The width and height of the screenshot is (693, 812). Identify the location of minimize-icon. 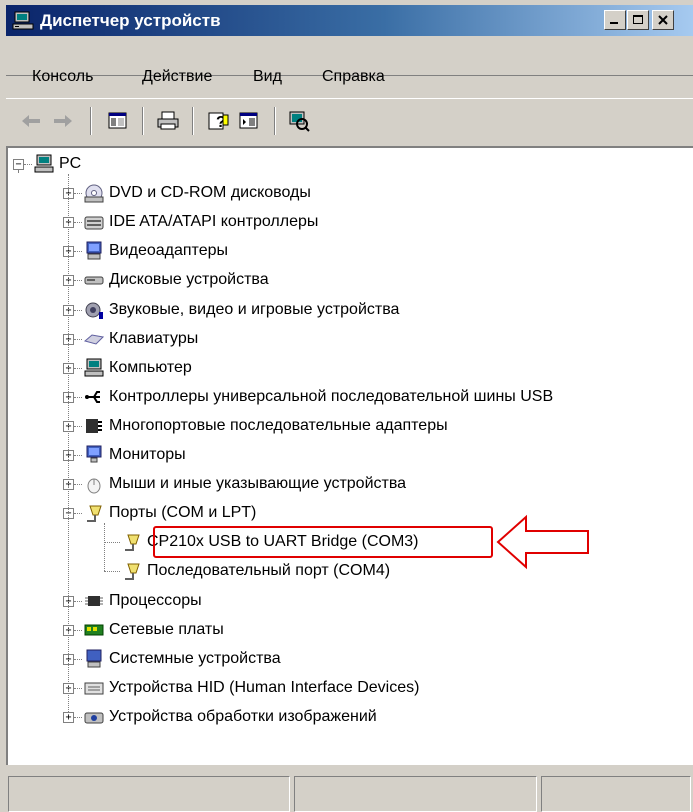
(614, 23).